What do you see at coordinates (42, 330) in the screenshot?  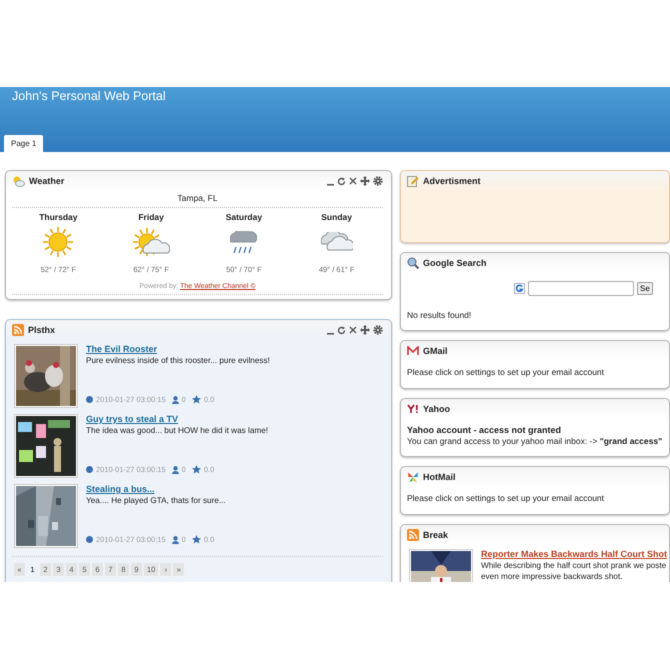 I see `widget-title: Plsthx` at bounding box center [42, 330].